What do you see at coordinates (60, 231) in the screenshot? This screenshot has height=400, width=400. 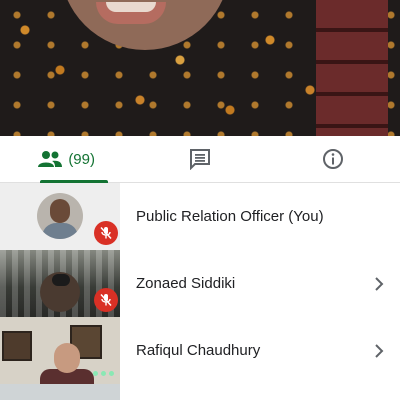 I see `avatar-body` at bounding box center [60, 231].